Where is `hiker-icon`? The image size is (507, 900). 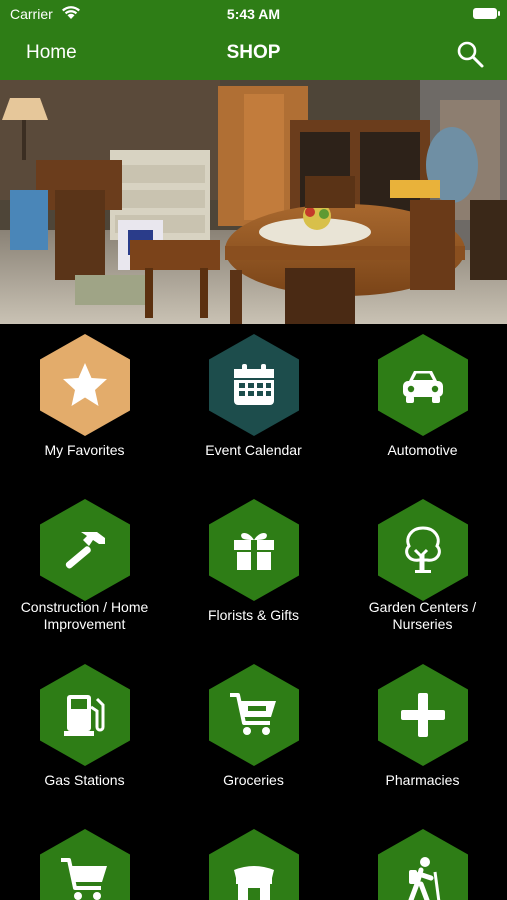 hiker-icon is located at coordinates (423, 864).